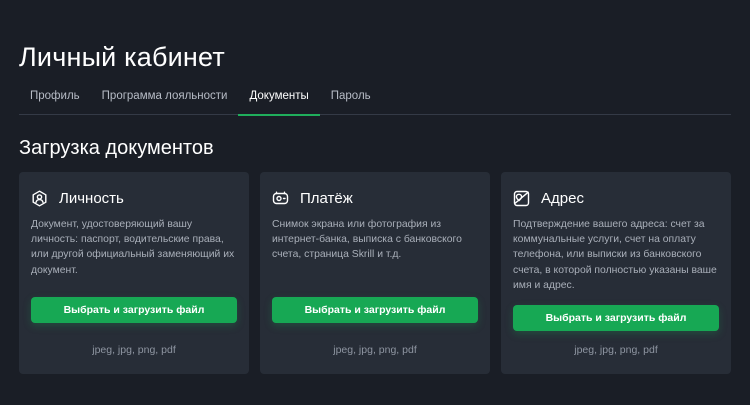 The image size is (750, 405). Describe the element at coordinates (279, 101) in the screenshot. I see `tab-documents: Документы` at that location.